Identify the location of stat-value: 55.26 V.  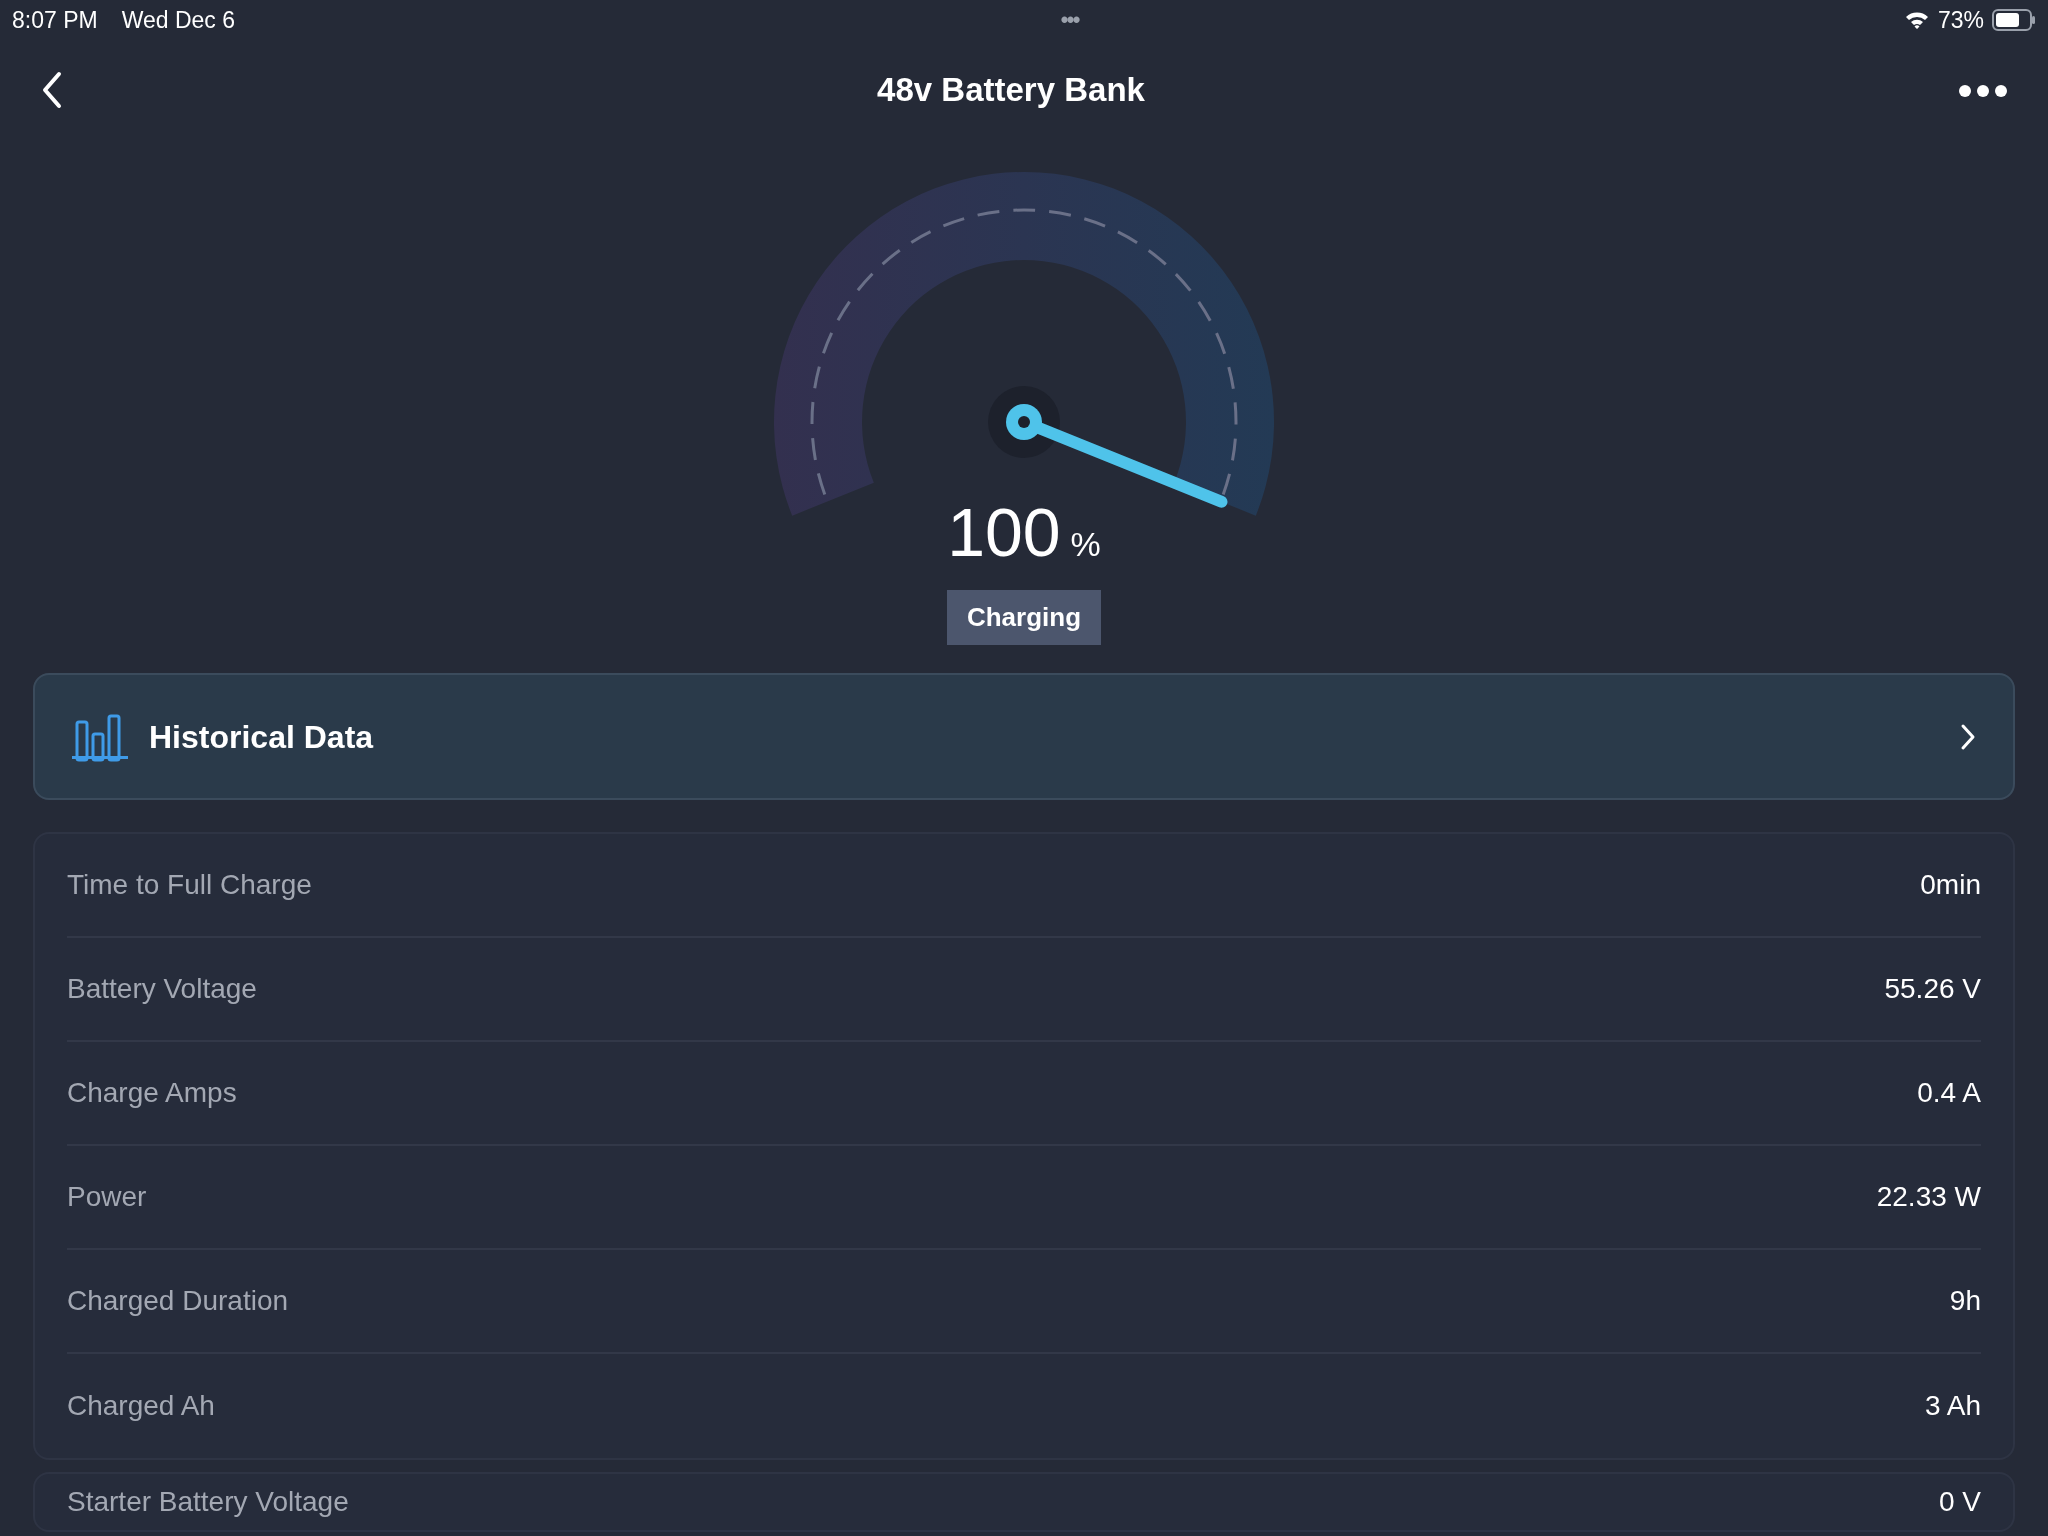
(1932, 989).